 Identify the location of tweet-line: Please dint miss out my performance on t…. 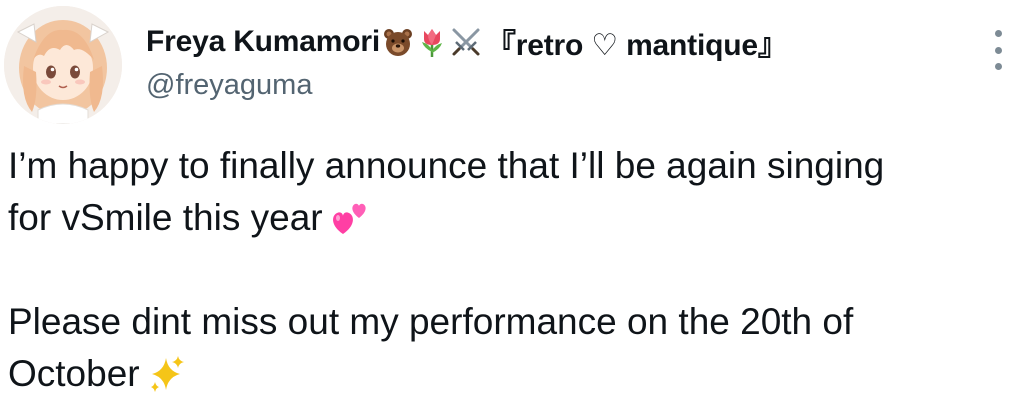
(510, 322).